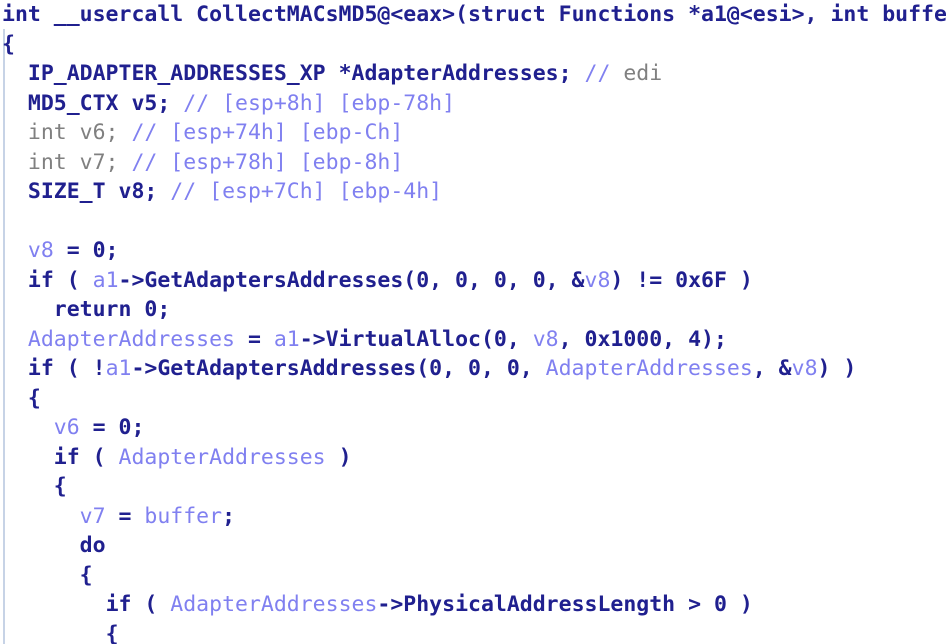 The height and width of the screenshot is (644, 946). I want to click on code-token-comment: [esp+74h] [ebp-Ch], so click(287, 132).